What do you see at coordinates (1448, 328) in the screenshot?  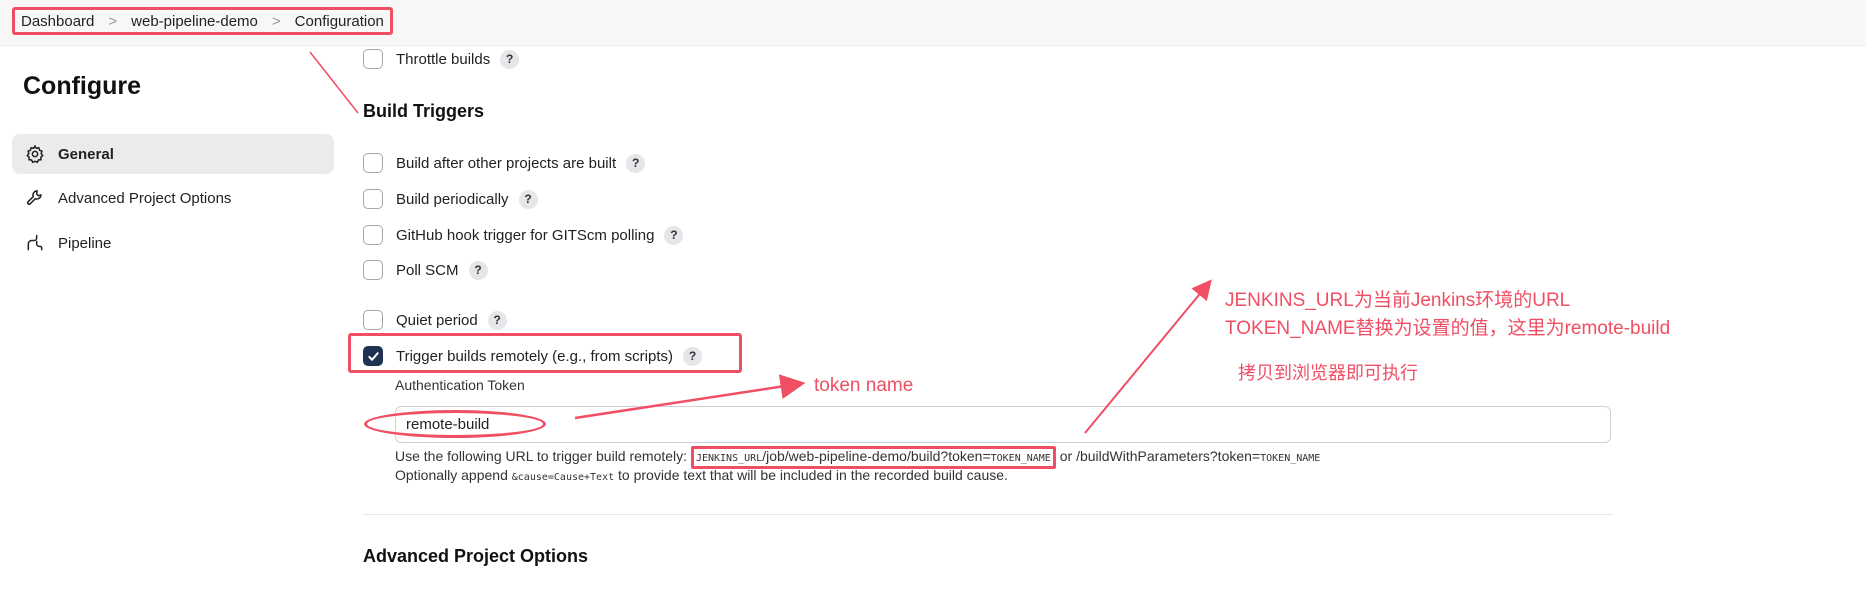 I see `annotation-token-name-replace: TOKEN_NAME替换为设置的值，这里为remote-build` at bounding box center [1448, 328].